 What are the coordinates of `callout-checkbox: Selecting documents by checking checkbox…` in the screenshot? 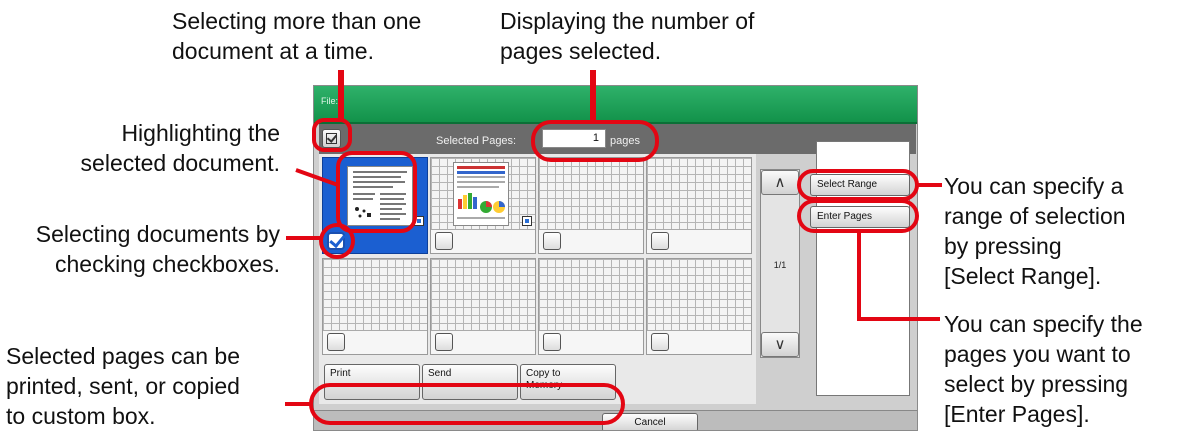 It's located at (157, 249).